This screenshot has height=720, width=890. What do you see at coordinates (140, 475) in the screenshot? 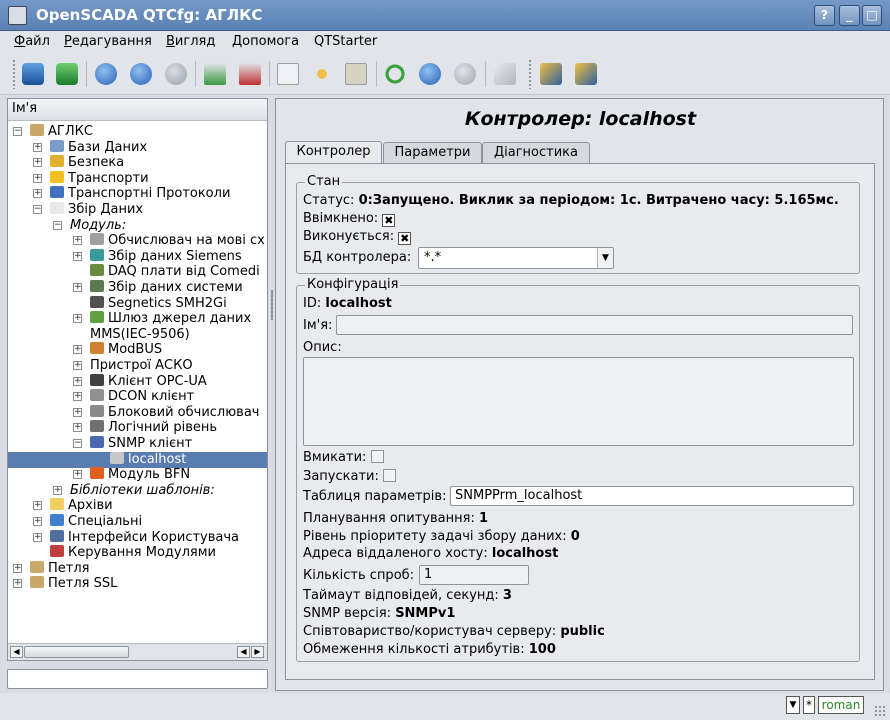
I see `tree-item: Модуль BFN` at bounding box center [140, 475].